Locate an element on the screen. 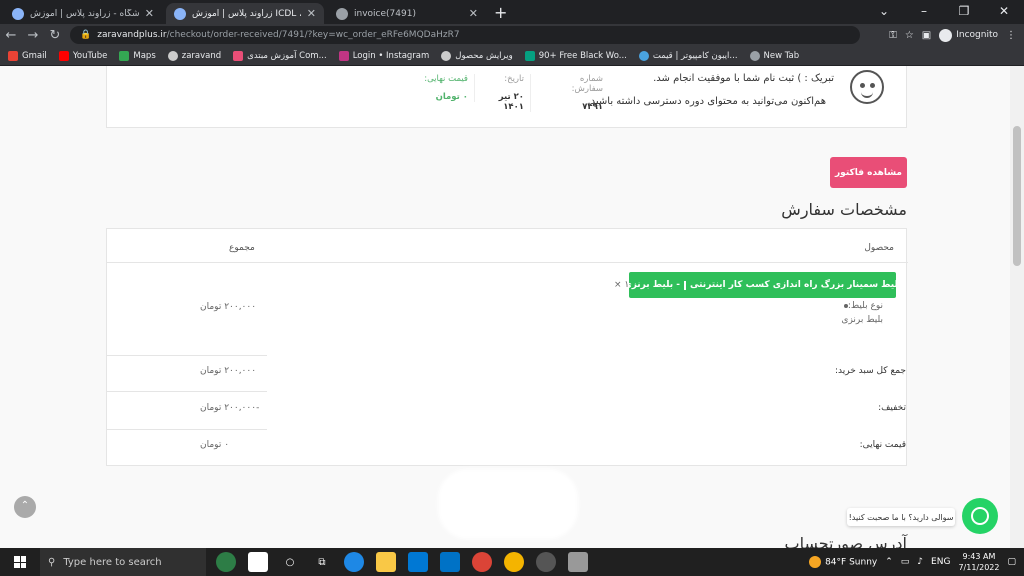 The width and height of the screenshot is (1024, 576). scroll-top-button: ⌃ is located at coordinates (25, 507).